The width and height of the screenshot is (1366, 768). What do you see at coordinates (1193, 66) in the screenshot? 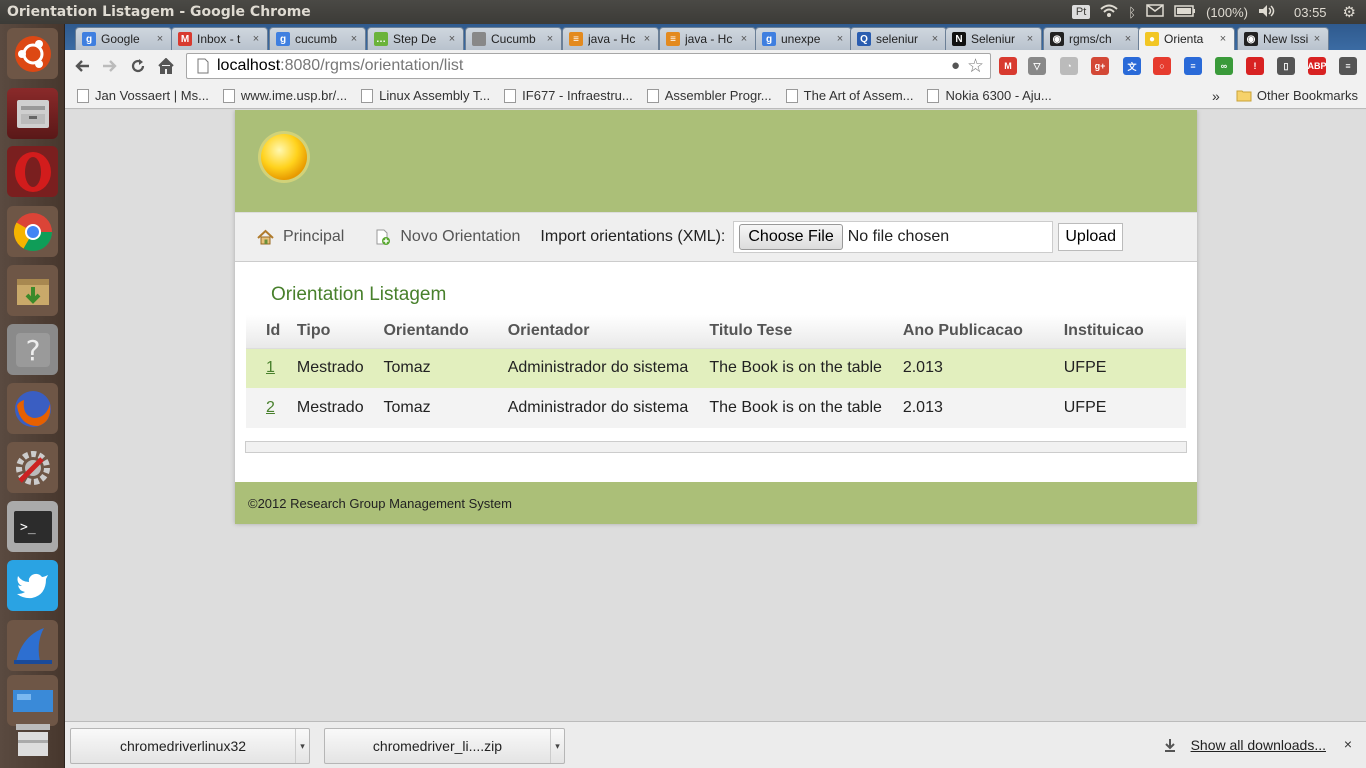
I see `stack-icon: ≡` at bounding box center [1193, 66].